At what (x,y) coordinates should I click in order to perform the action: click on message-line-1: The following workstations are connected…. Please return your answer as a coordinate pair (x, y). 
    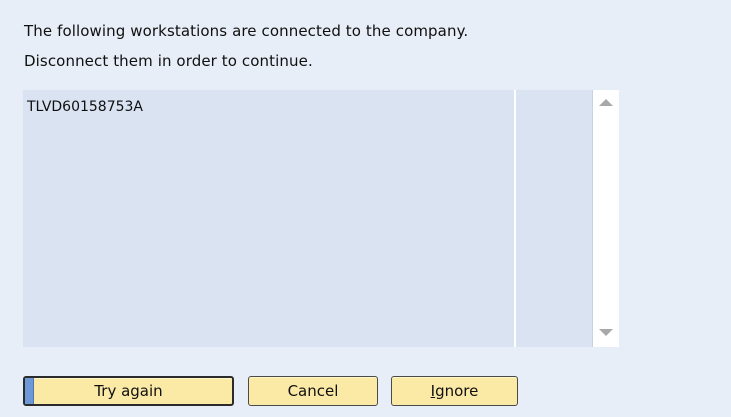
    Looking at the image, I should click on (246, 31).